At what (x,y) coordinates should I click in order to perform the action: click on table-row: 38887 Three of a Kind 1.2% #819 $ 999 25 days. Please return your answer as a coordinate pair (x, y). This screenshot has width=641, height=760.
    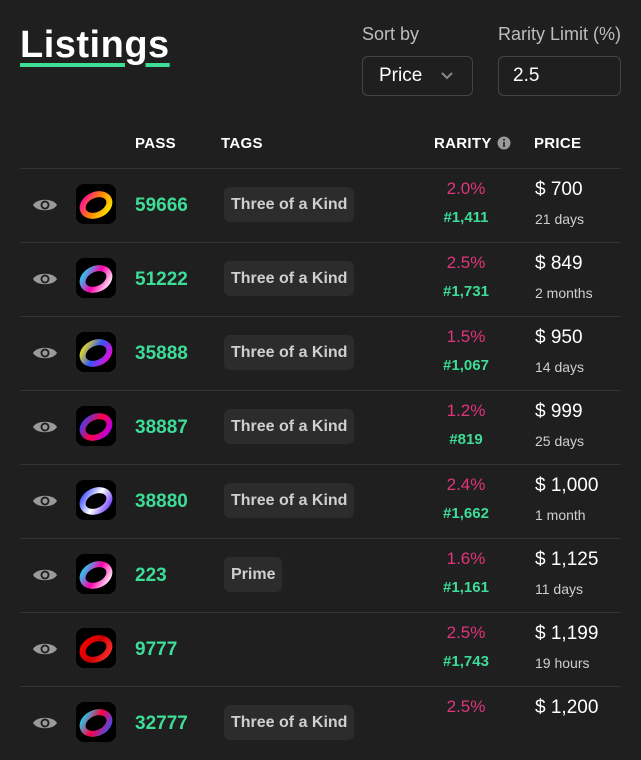
    Looking at the image, I should click on (320, 427).